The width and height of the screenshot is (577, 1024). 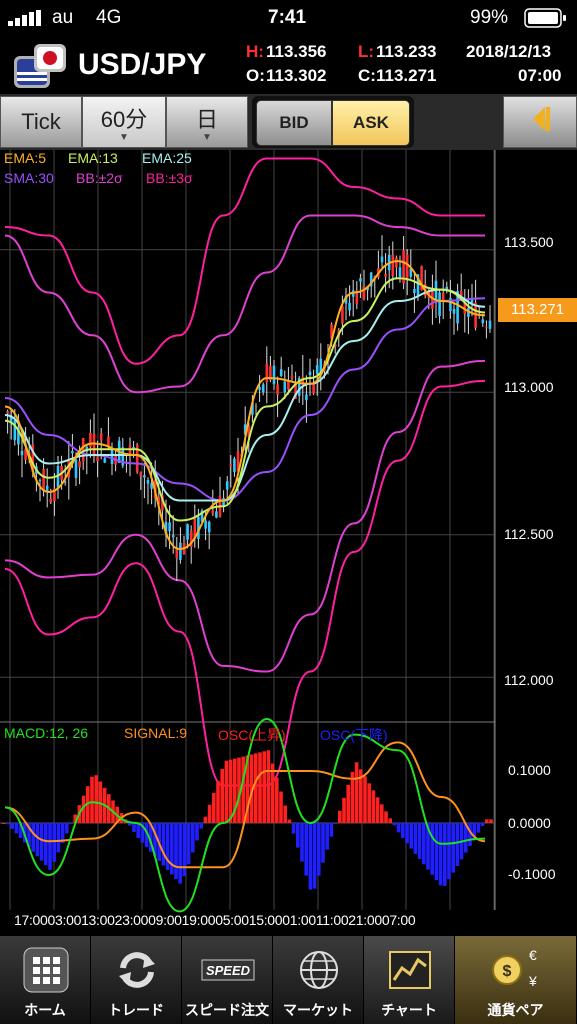 I want to click on clock: 7:41, so click(x=287, y=17).